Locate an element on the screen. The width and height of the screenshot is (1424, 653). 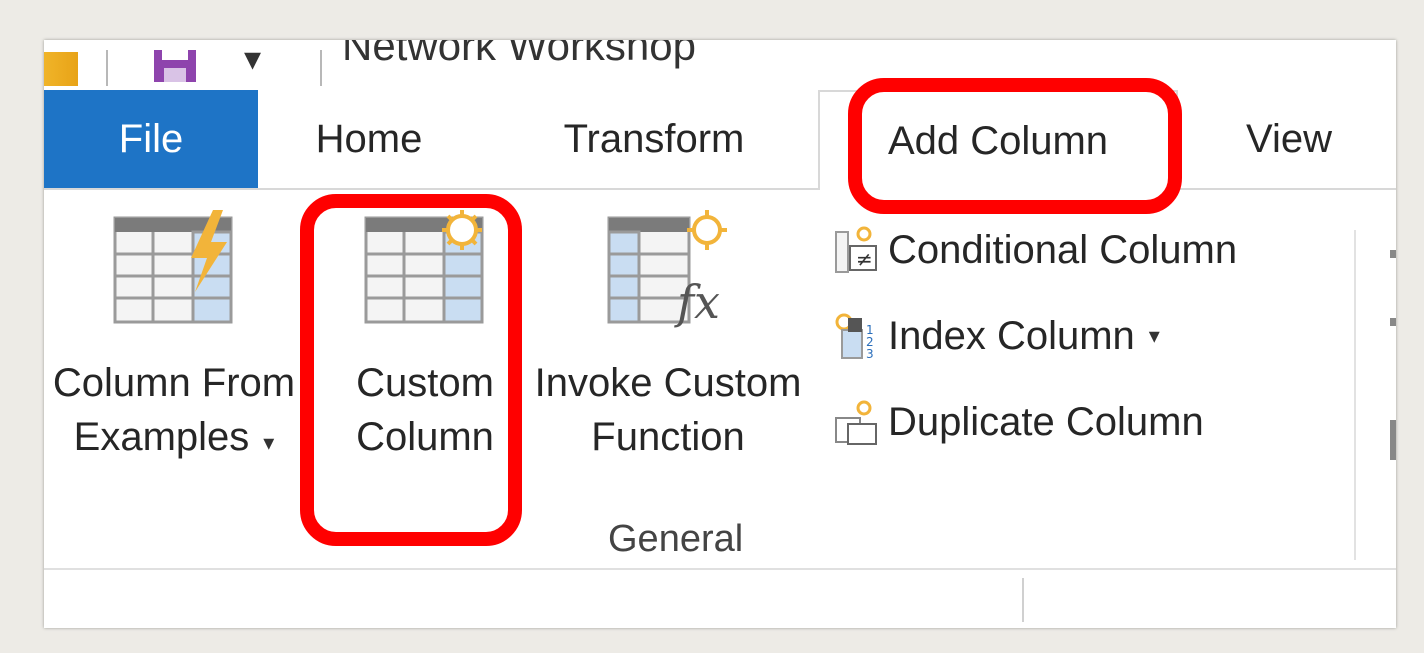
column-from-examples-button: Column From Examples ▾ is located at coordinates (174, 340).